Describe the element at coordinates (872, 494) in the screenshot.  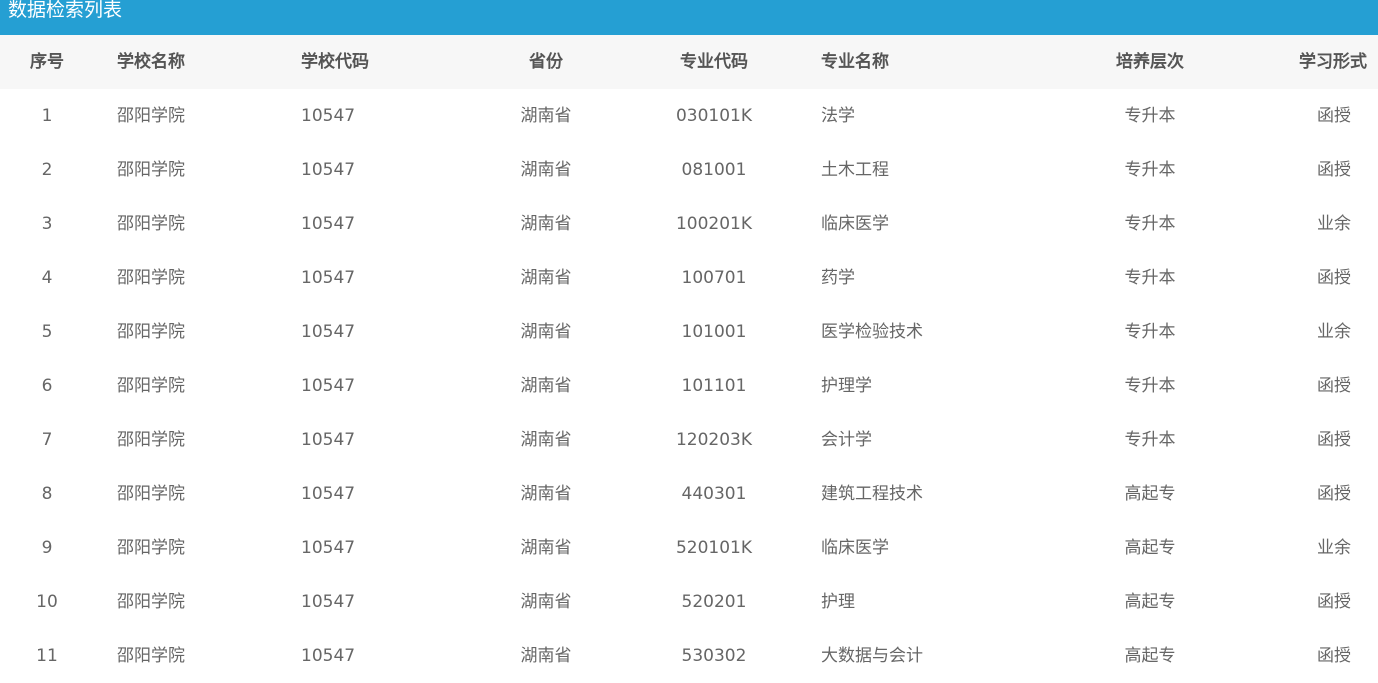
I see `cell-major-name: 建筑工程技术` at that location.